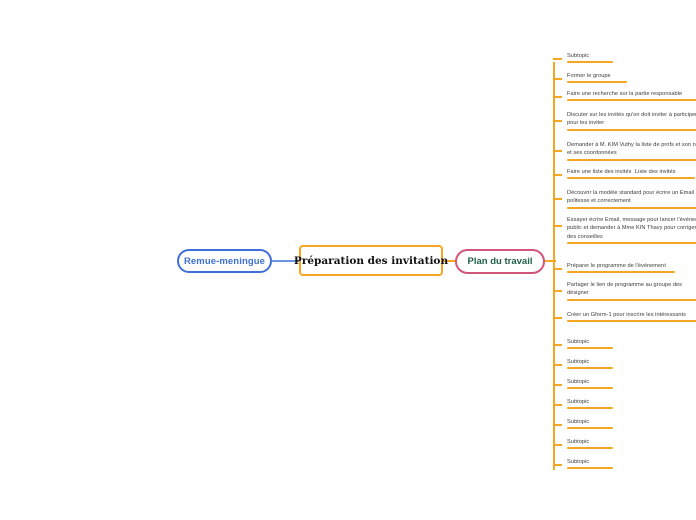 The width and height of the screenshot is (696, 520). I want to click on node-plan-du-travail: Plan du travail, so click(500, 261).